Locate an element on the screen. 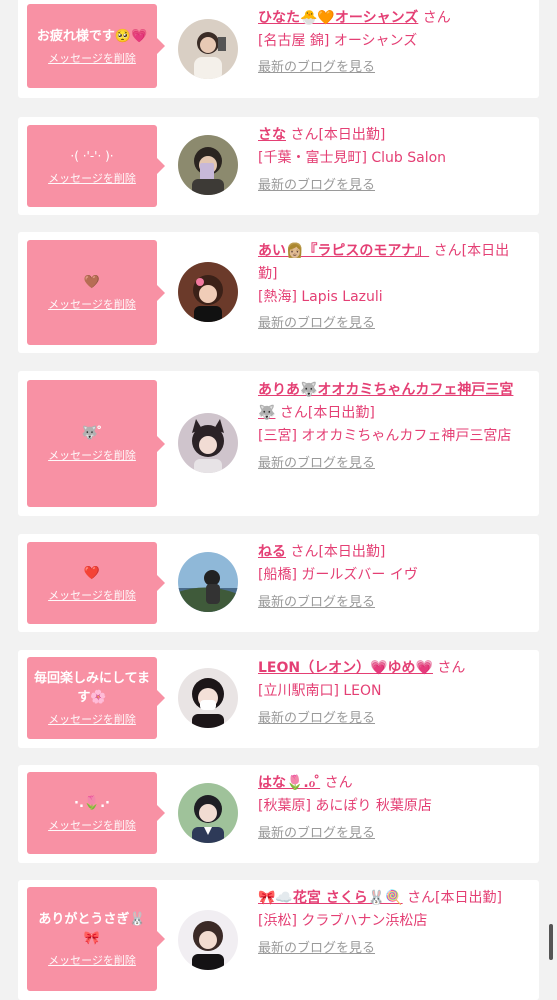 Image resolution: width=557 pixels, height=1000 pixels. message-text: 毎回楽しみにしてます🌸 is located at coordinates (92, 688).